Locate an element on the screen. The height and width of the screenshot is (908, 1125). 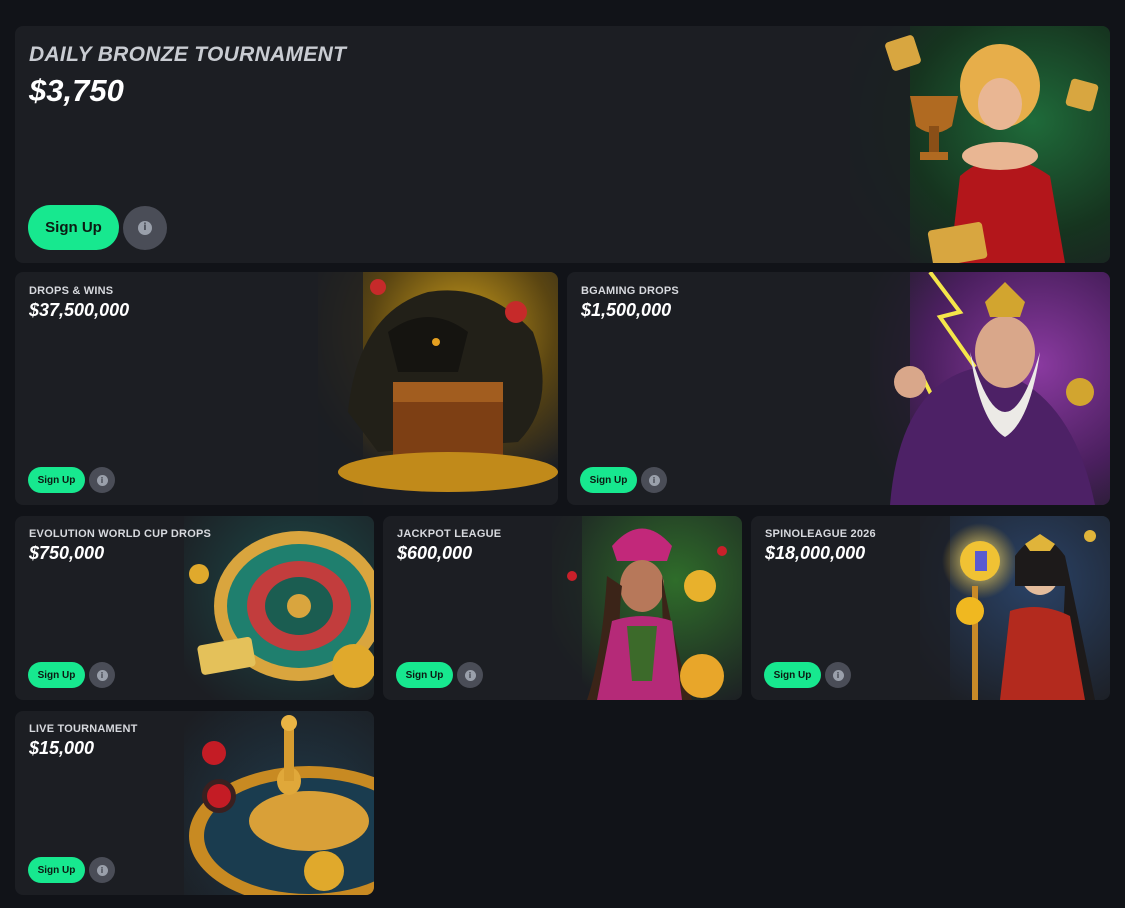
tournament-card-spinoleague-2026: SPINOLEAGUE 2026 $18,000,000 Sign Up i is located at coordinates (930, 608).